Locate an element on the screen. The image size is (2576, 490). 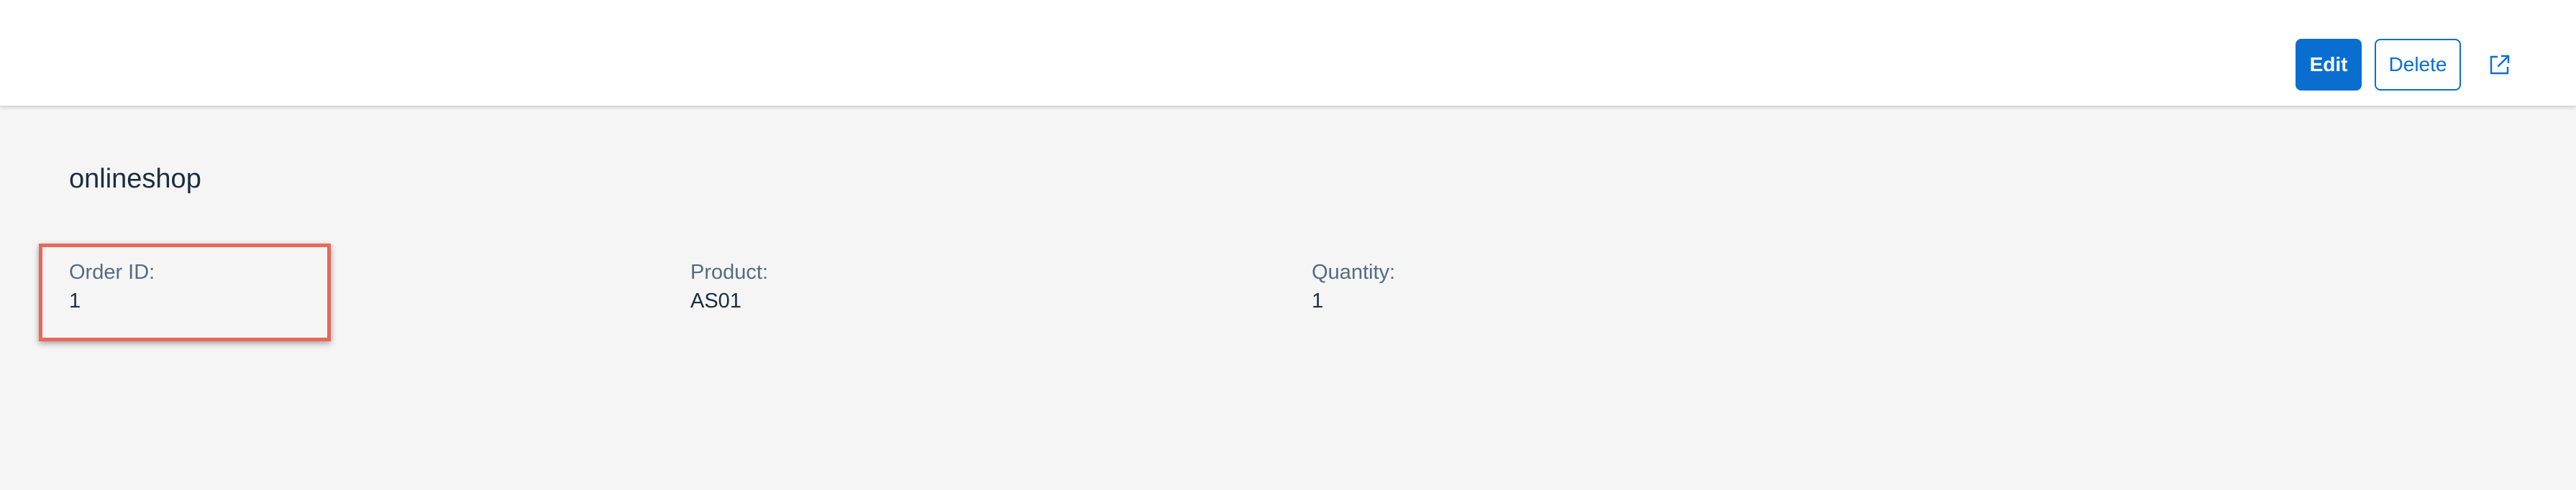
share-icon is located at coordinates (2500, 65).